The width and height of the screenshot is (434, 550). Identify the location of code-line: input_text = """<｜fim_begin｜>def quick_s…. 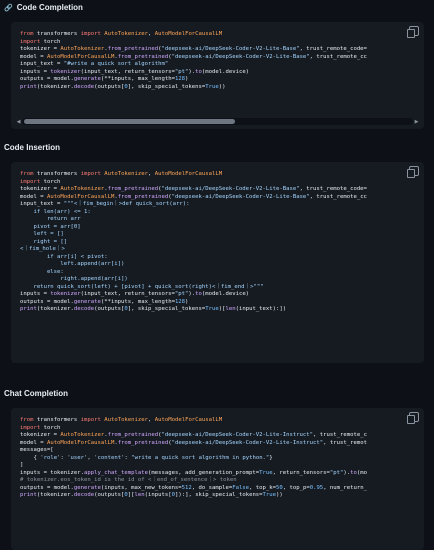
(222, 205).